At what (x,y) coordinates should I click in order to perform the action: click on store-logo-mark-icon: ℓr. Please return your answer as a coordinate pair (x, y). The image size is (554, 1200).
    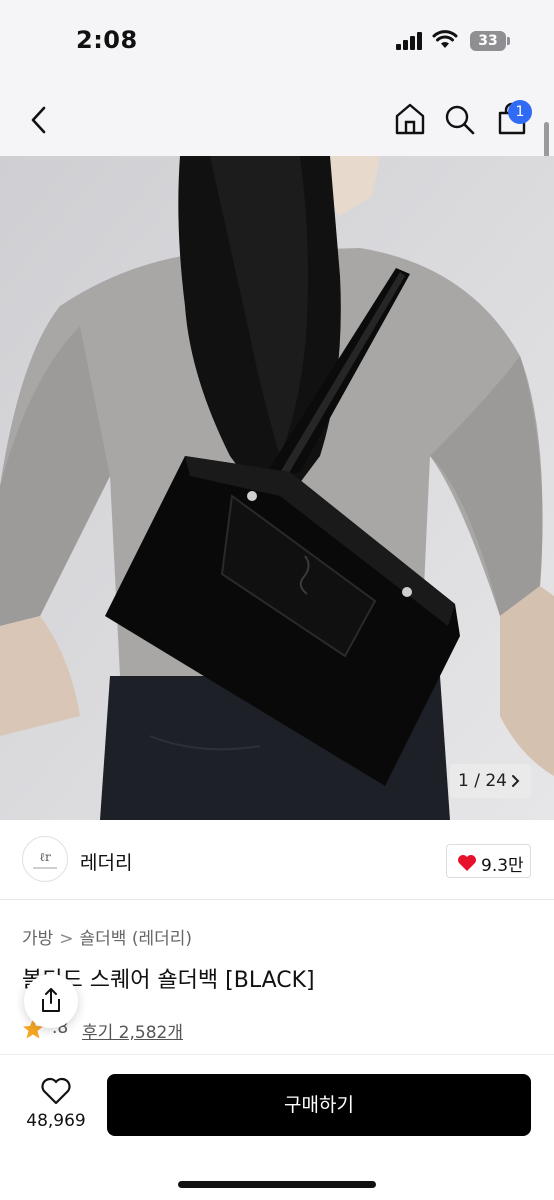
    Looking at the image, I should click on (45, 857).